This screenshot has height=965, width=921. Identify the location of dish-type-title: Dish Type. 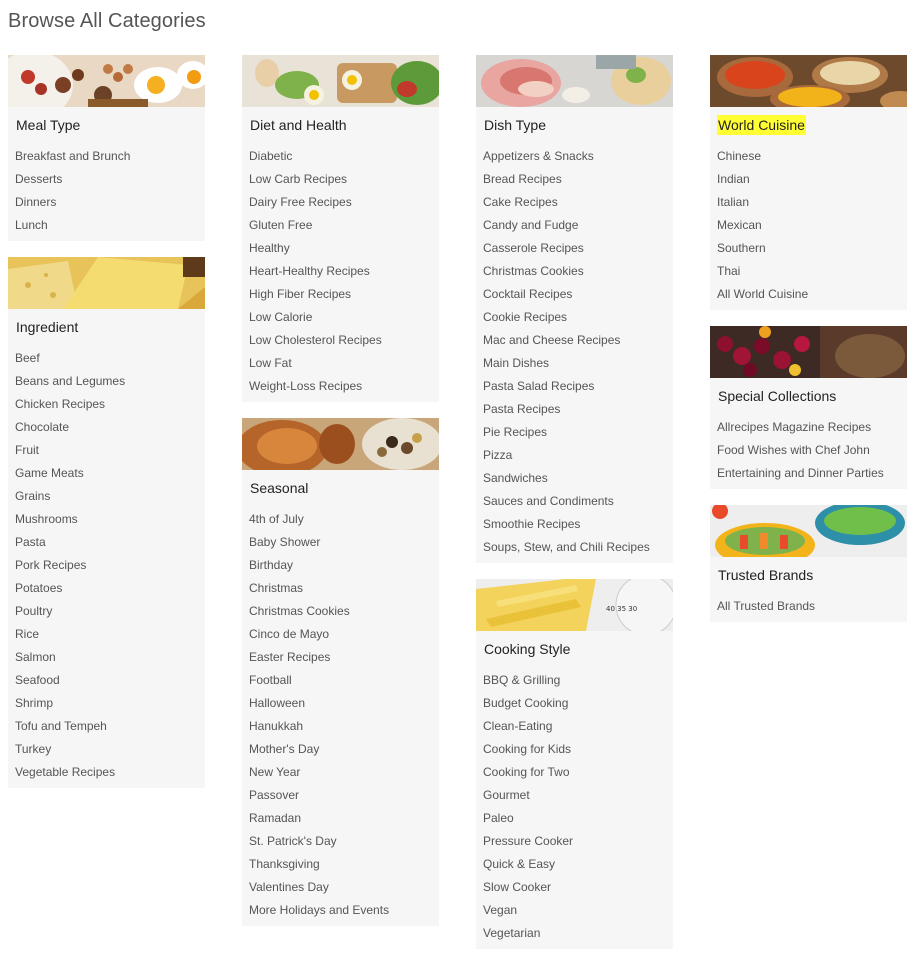
(515, 125).